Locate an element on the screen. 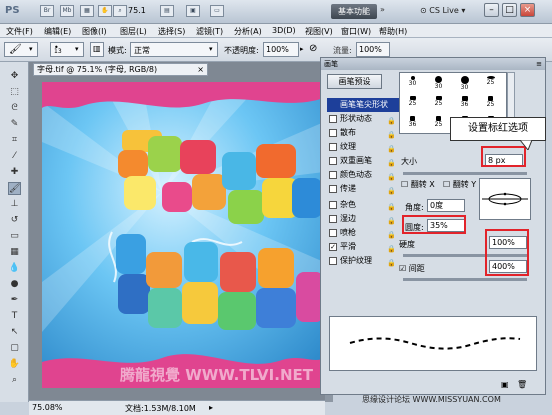 The height and width of the screenshot is (415, 552). status-menu-icon: ▸ is located at coordinates (211, 407).